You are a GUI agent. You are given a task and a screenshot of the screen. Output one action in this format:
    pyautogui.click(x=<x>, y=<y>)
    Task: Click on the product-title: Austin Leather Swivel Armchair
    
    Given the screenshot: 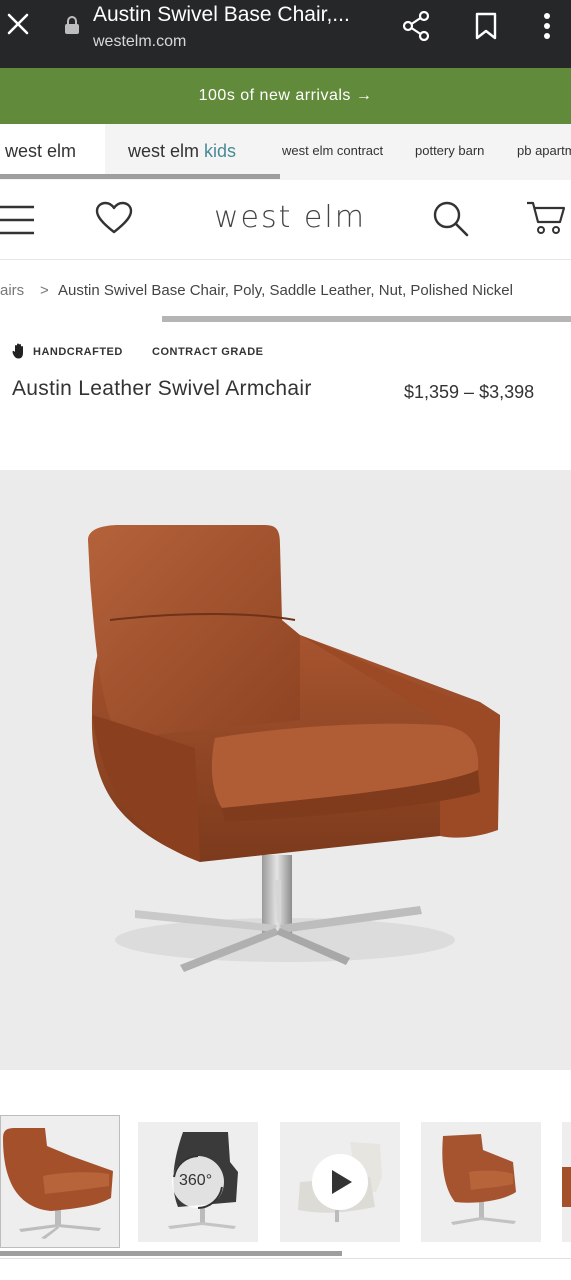 What is the action you would take?
    pyautogui.click(x=162, y=388)
    